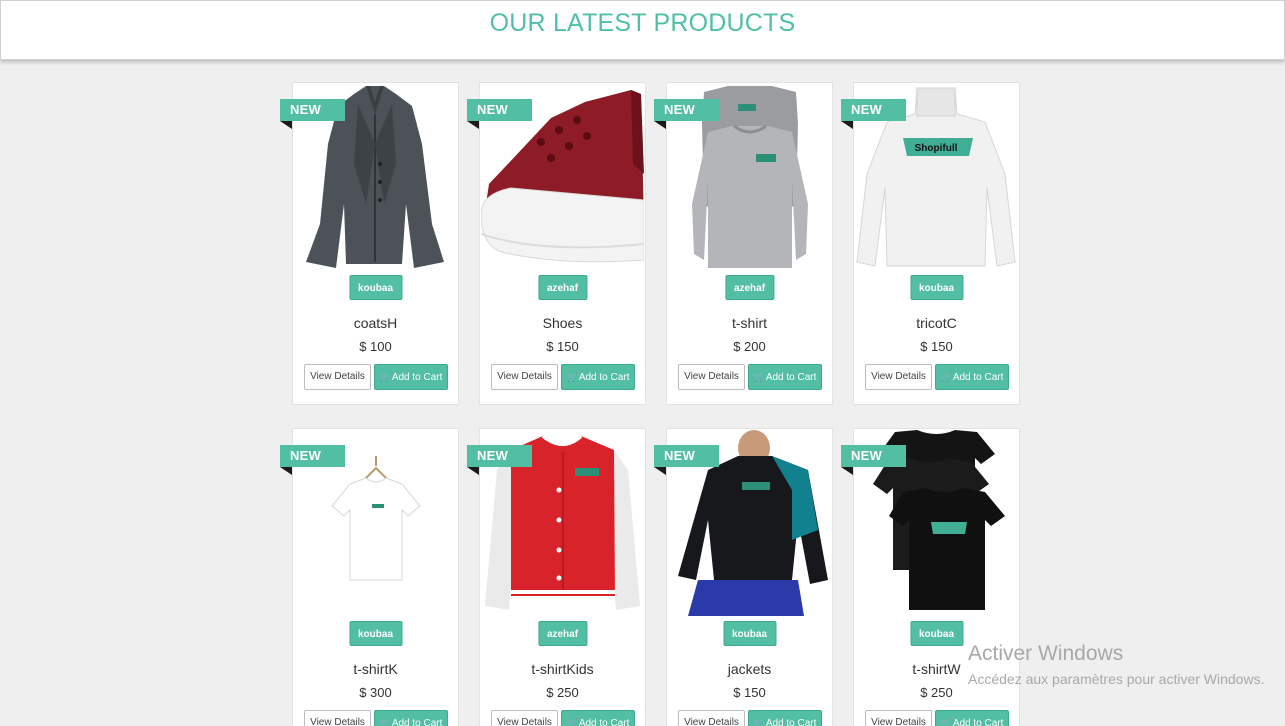 This screenshot has width=1285, height=726. What do you see at coordinates (749, 346) in the screenshot?
I see `product-price: $ 200` at bounding box center [749, 346].